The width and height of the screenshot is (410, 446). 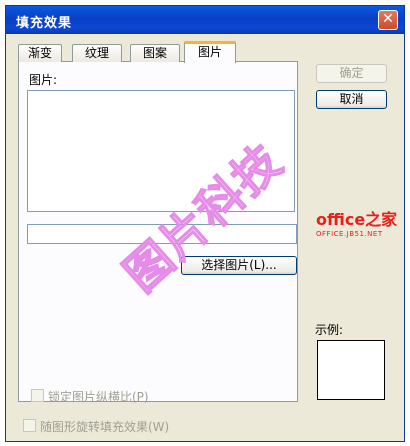 I want to click on cancel-button: 取消, so click(x=351, y=99).